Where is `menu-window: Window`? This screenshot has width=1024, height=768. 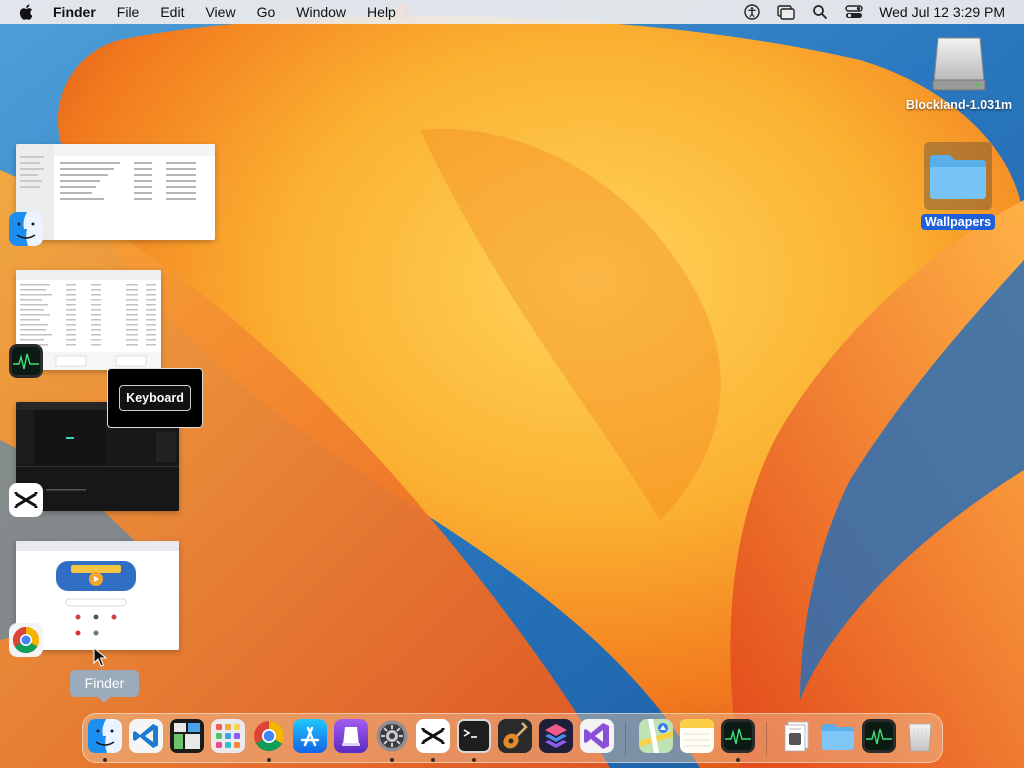 menu-window: Window is located at coordinates (321, 12).